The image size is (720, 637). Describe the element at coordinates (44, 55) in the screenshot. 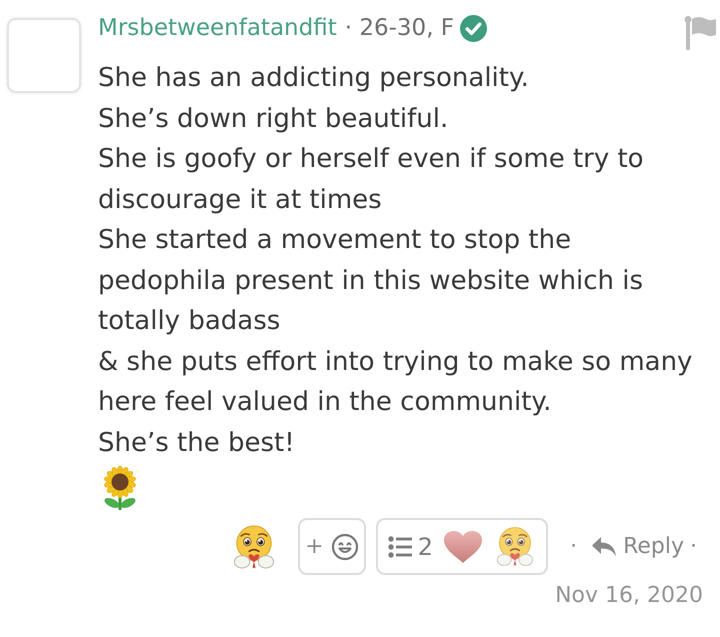

I see `avatar-image` at that location.